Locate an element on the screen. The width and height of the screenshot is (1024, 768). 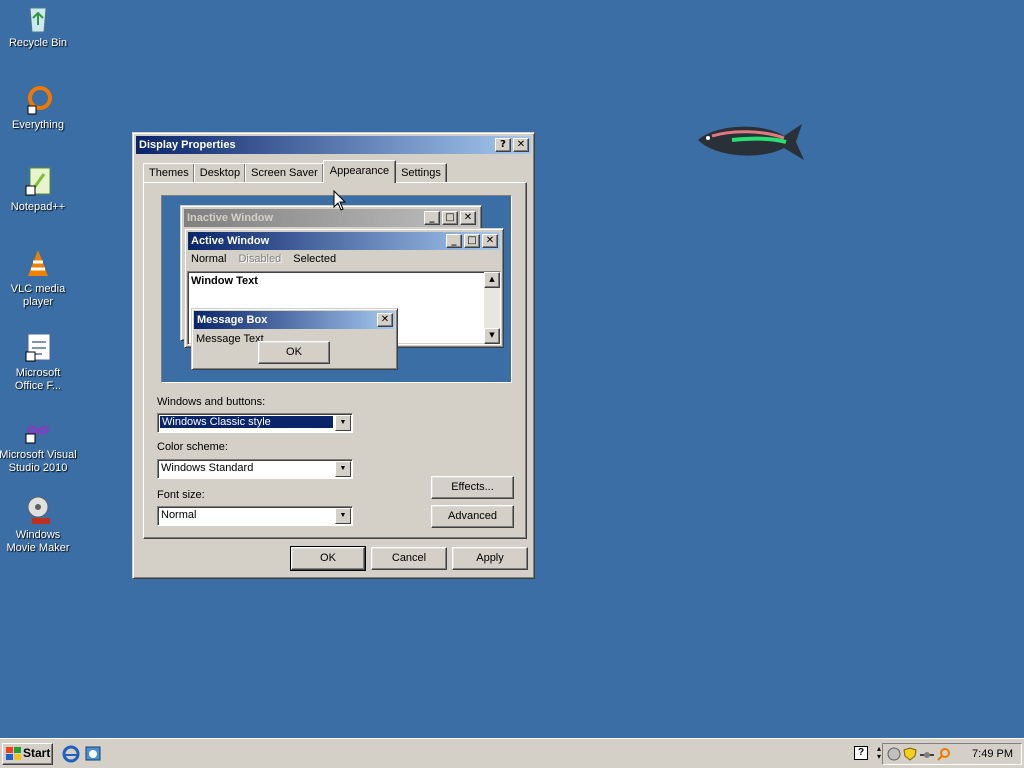
tab-appearance: Appearance is located at coordinates (359, 171).